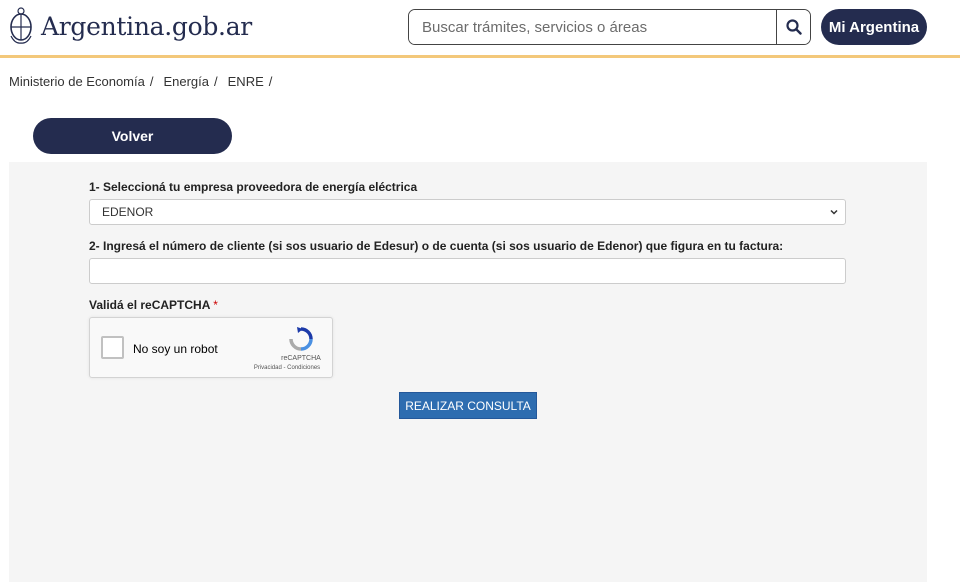 This screenshot has width=960, height=582. What do you see at coordinates (834, 212) in the screenshot?
I see `chevron-down-icon` at bounding box center [834, 212].